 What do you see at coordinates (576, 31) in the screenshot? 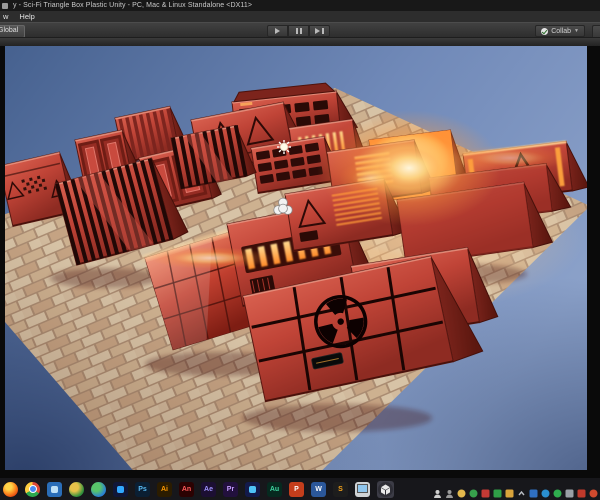
I see `chevron-down-icon: ▼` at bounding box center [576, 31].